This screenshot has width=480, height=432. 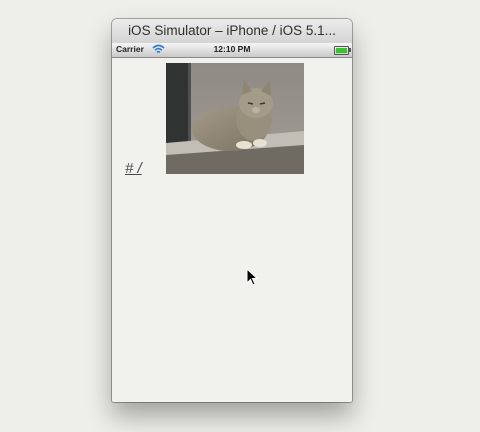 I want to click on battery-nub, so click(x=350, y=50).